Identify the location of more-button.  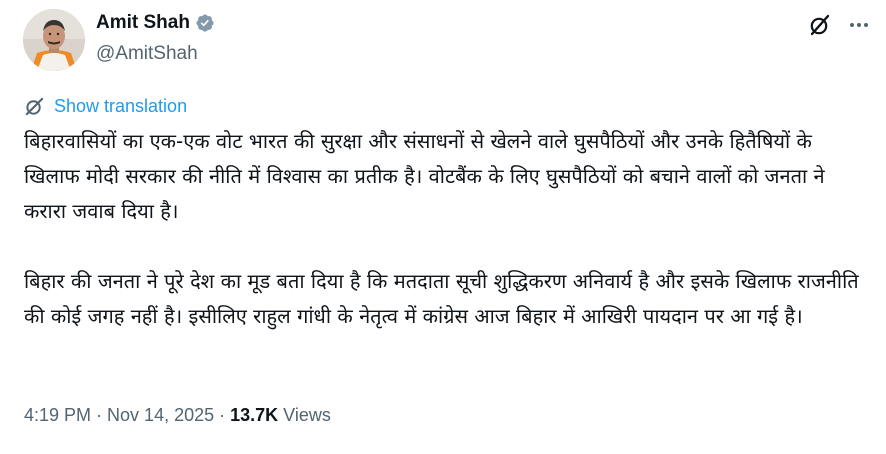
(859, 25).